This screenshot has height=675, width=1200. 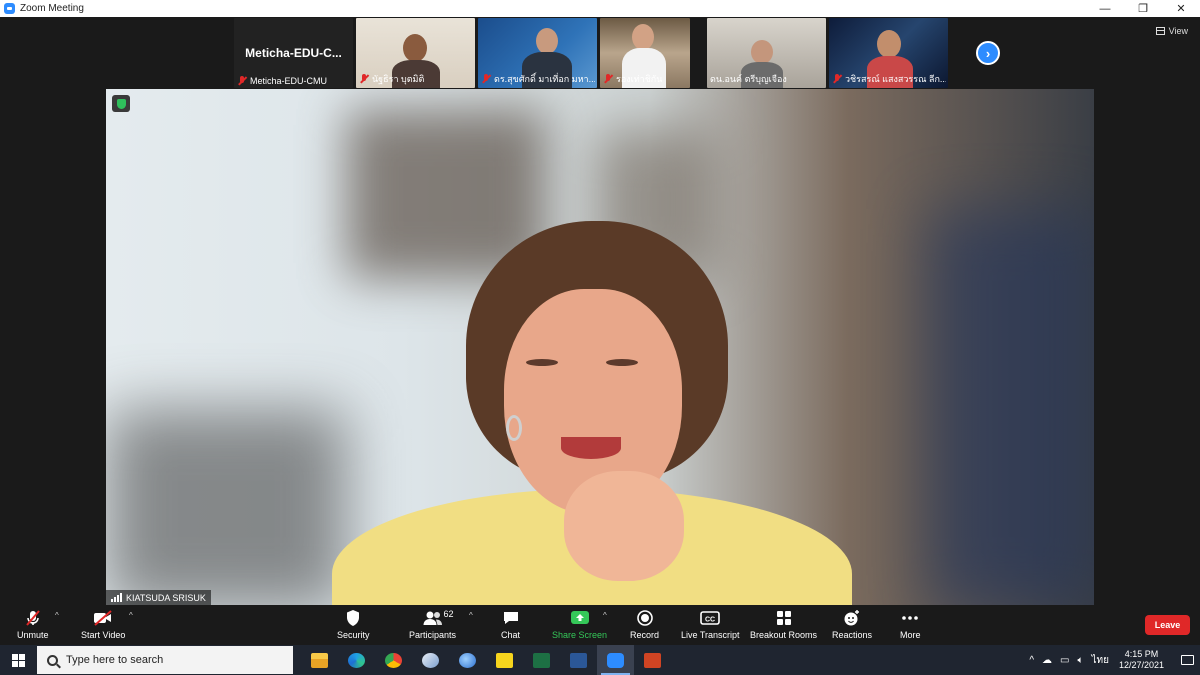 I want to click on view-button: View, so click(x=1171, y=31).